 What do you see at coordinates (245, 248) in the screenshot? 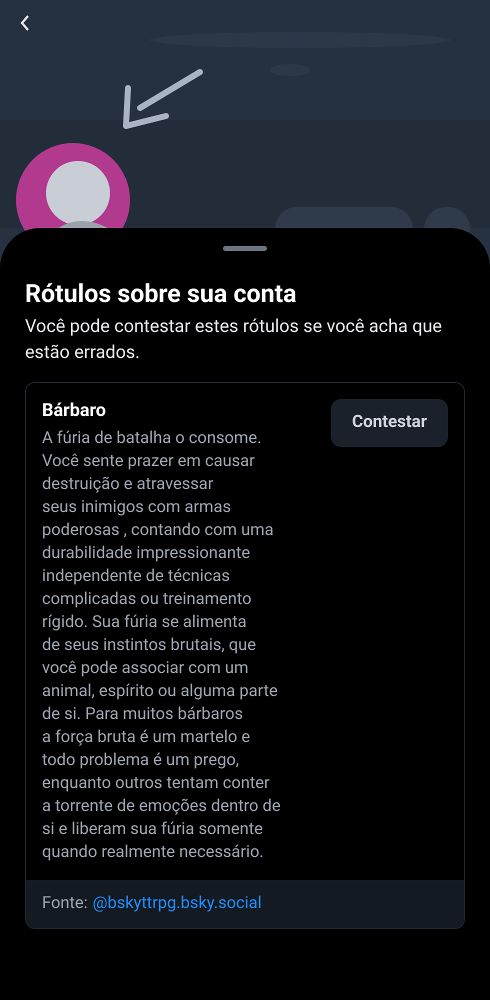
I see `drag-handle` at bounding box center [245, 248].